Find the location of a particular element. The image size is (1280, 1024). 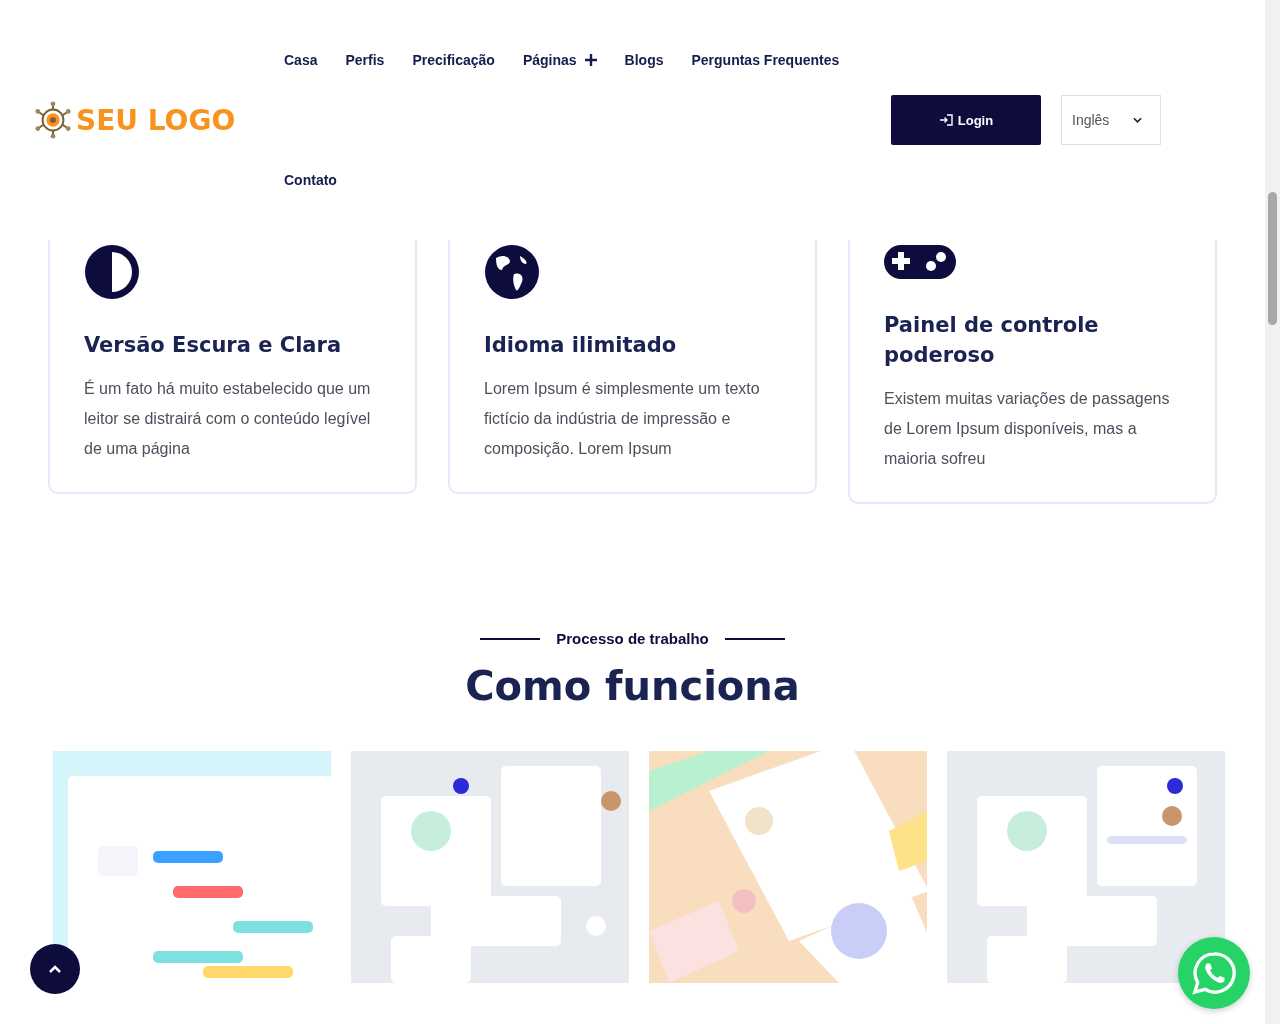

section-eyebrow: Processo de trabalho is located at coordinates (632, 638).